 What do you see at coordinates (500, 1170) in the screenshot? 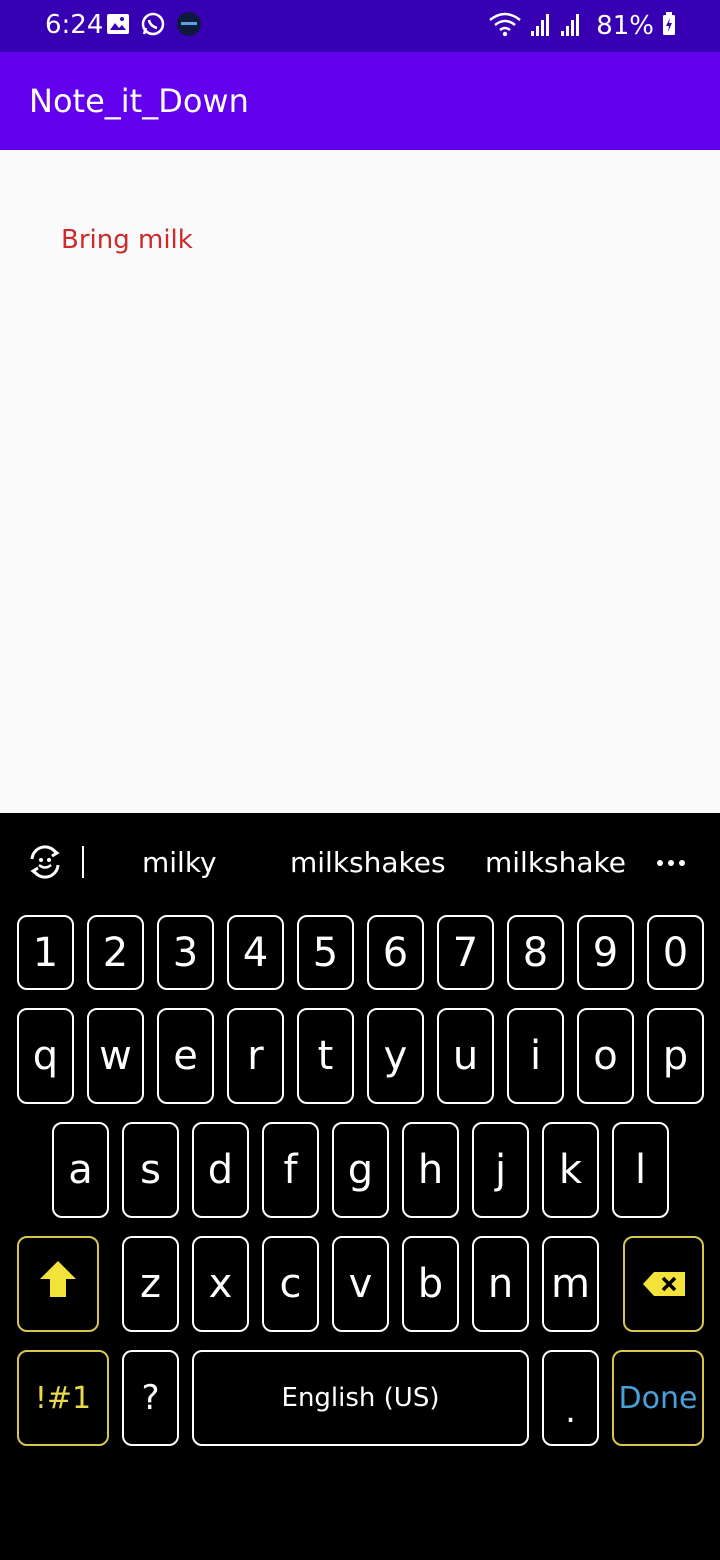
I see `key-j: j` at bounding box center [500, 1170].